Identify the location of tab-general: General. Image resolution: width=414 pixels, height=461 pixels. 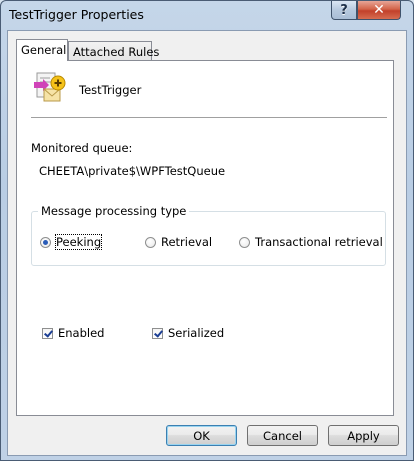
(42, 50).